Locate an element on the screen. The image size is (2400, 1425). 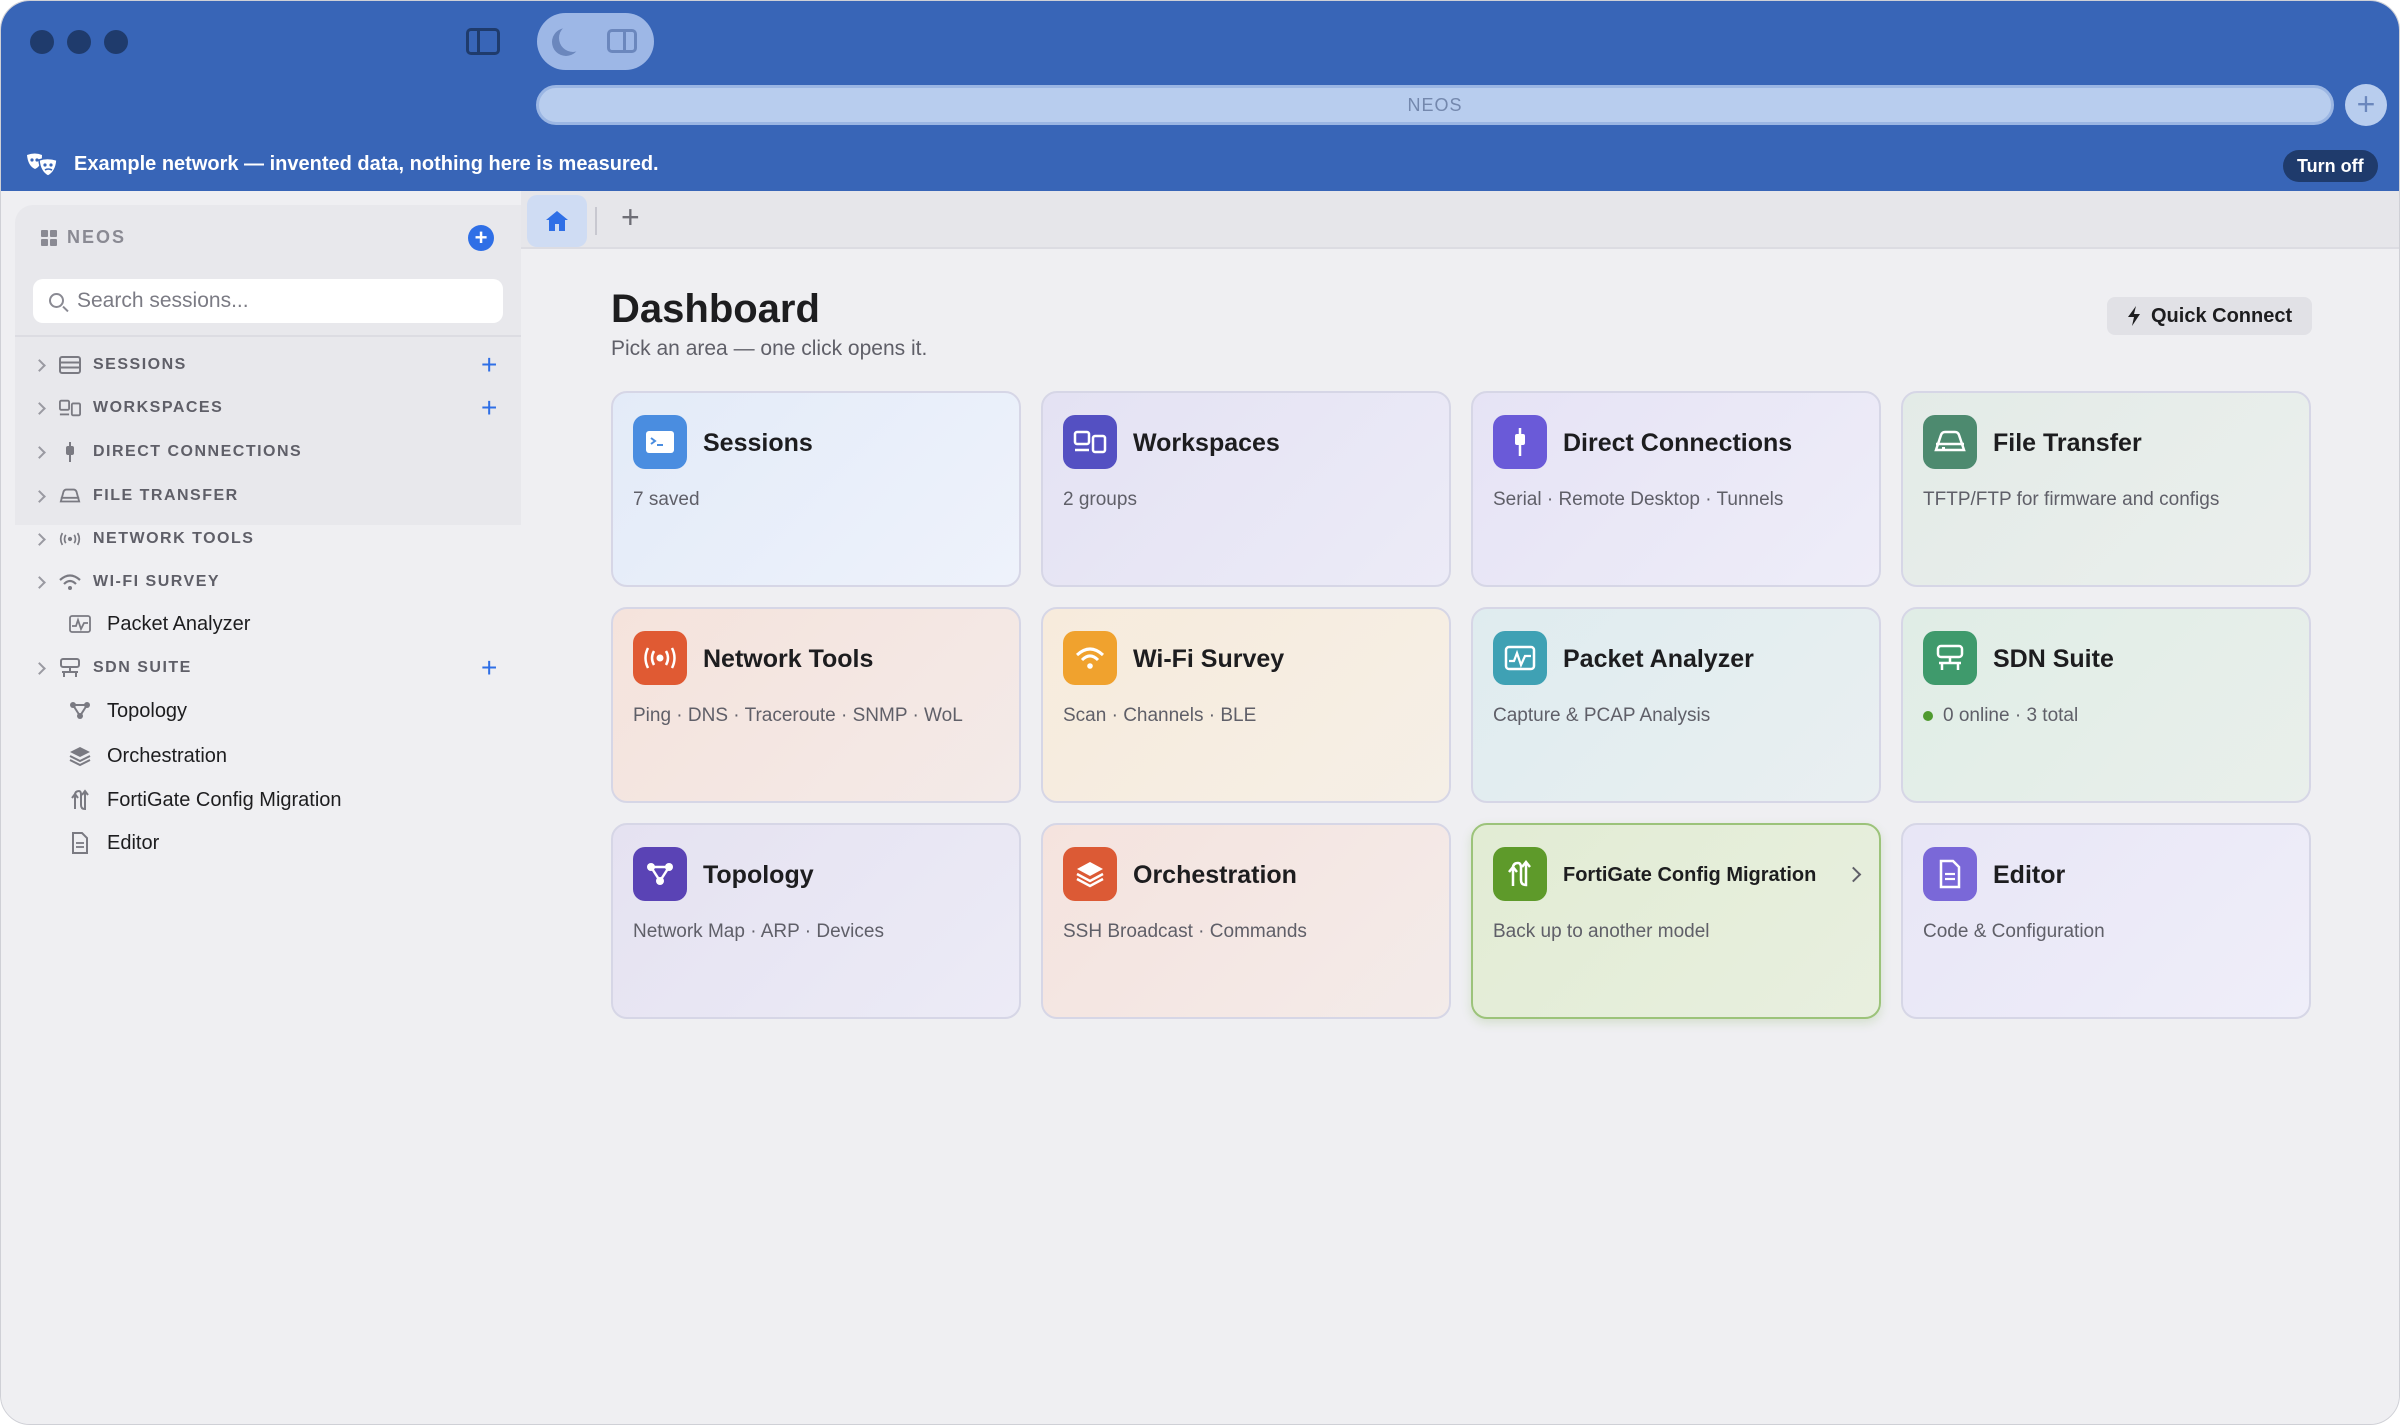
card-title: Topology is located at coordinates (758, 875).